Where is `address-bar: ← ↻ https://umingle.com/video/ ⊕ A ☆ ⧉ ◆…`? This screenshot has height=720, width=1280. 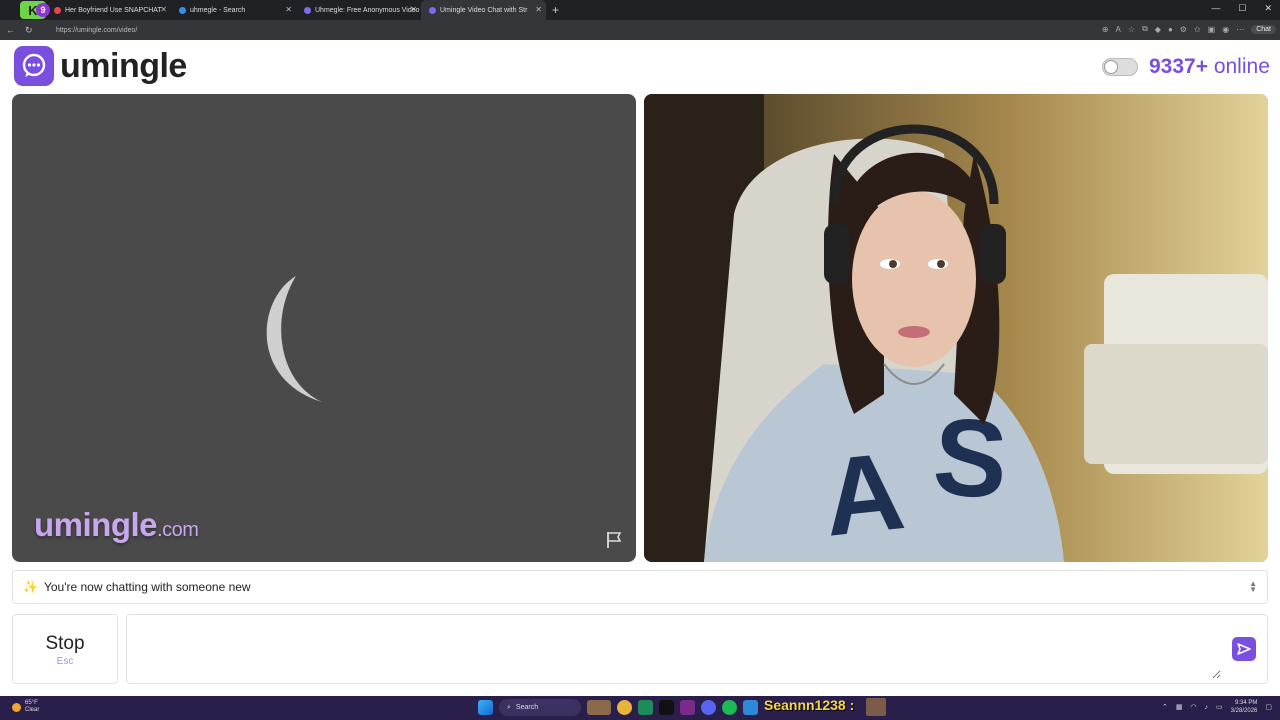 address-bar: ← ↻ https://umingle.com/video/ ⊕ A ☆ ⧉ ◆… is located at coordinates (640, 30).